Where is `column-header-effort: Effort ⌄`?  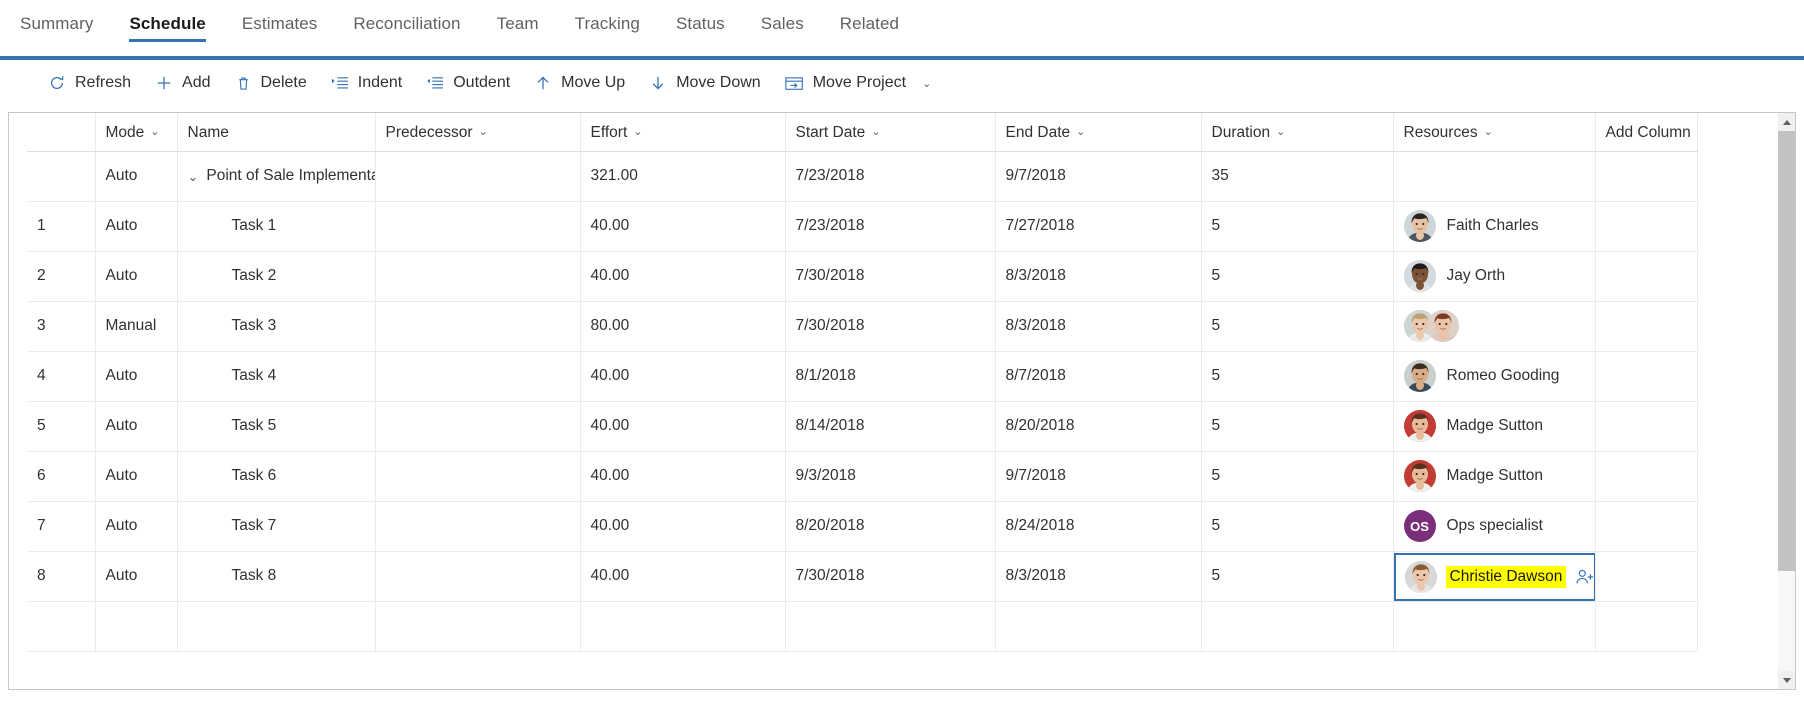
column-header-effort: Effort ⌄ is located at coordinates (683, 132).